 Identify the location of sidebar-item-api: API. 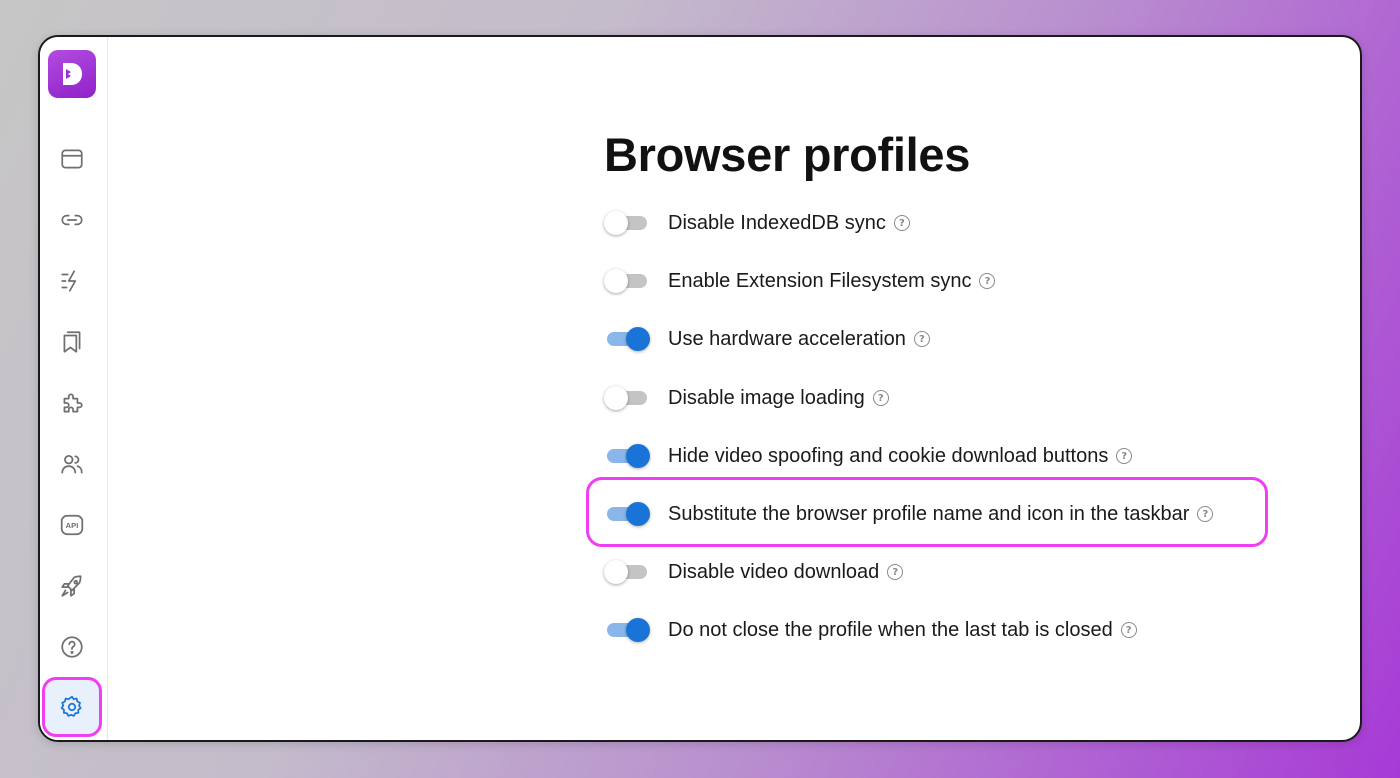
(72, 525).